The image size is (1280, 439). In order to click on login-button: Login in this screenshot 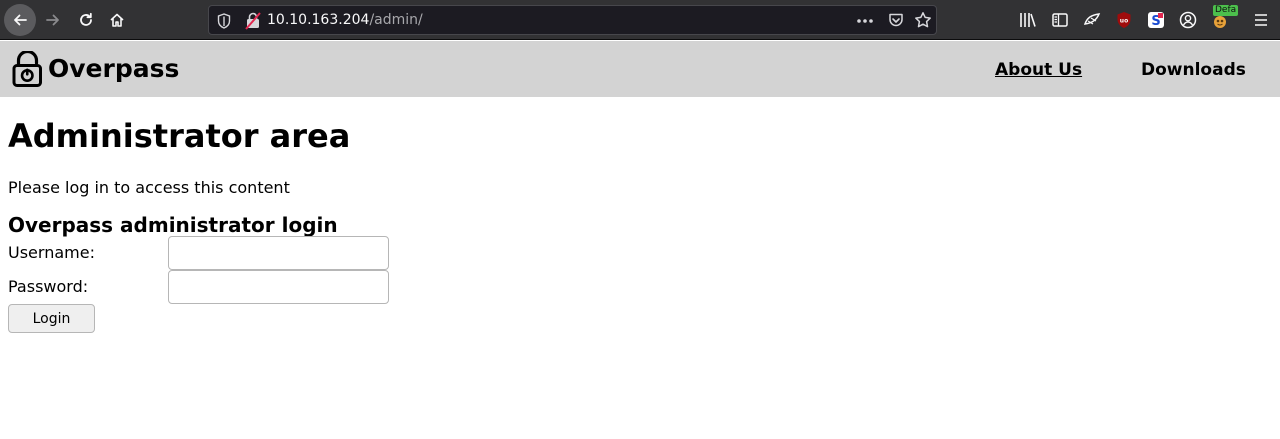, I will do `click(51, 318)`.